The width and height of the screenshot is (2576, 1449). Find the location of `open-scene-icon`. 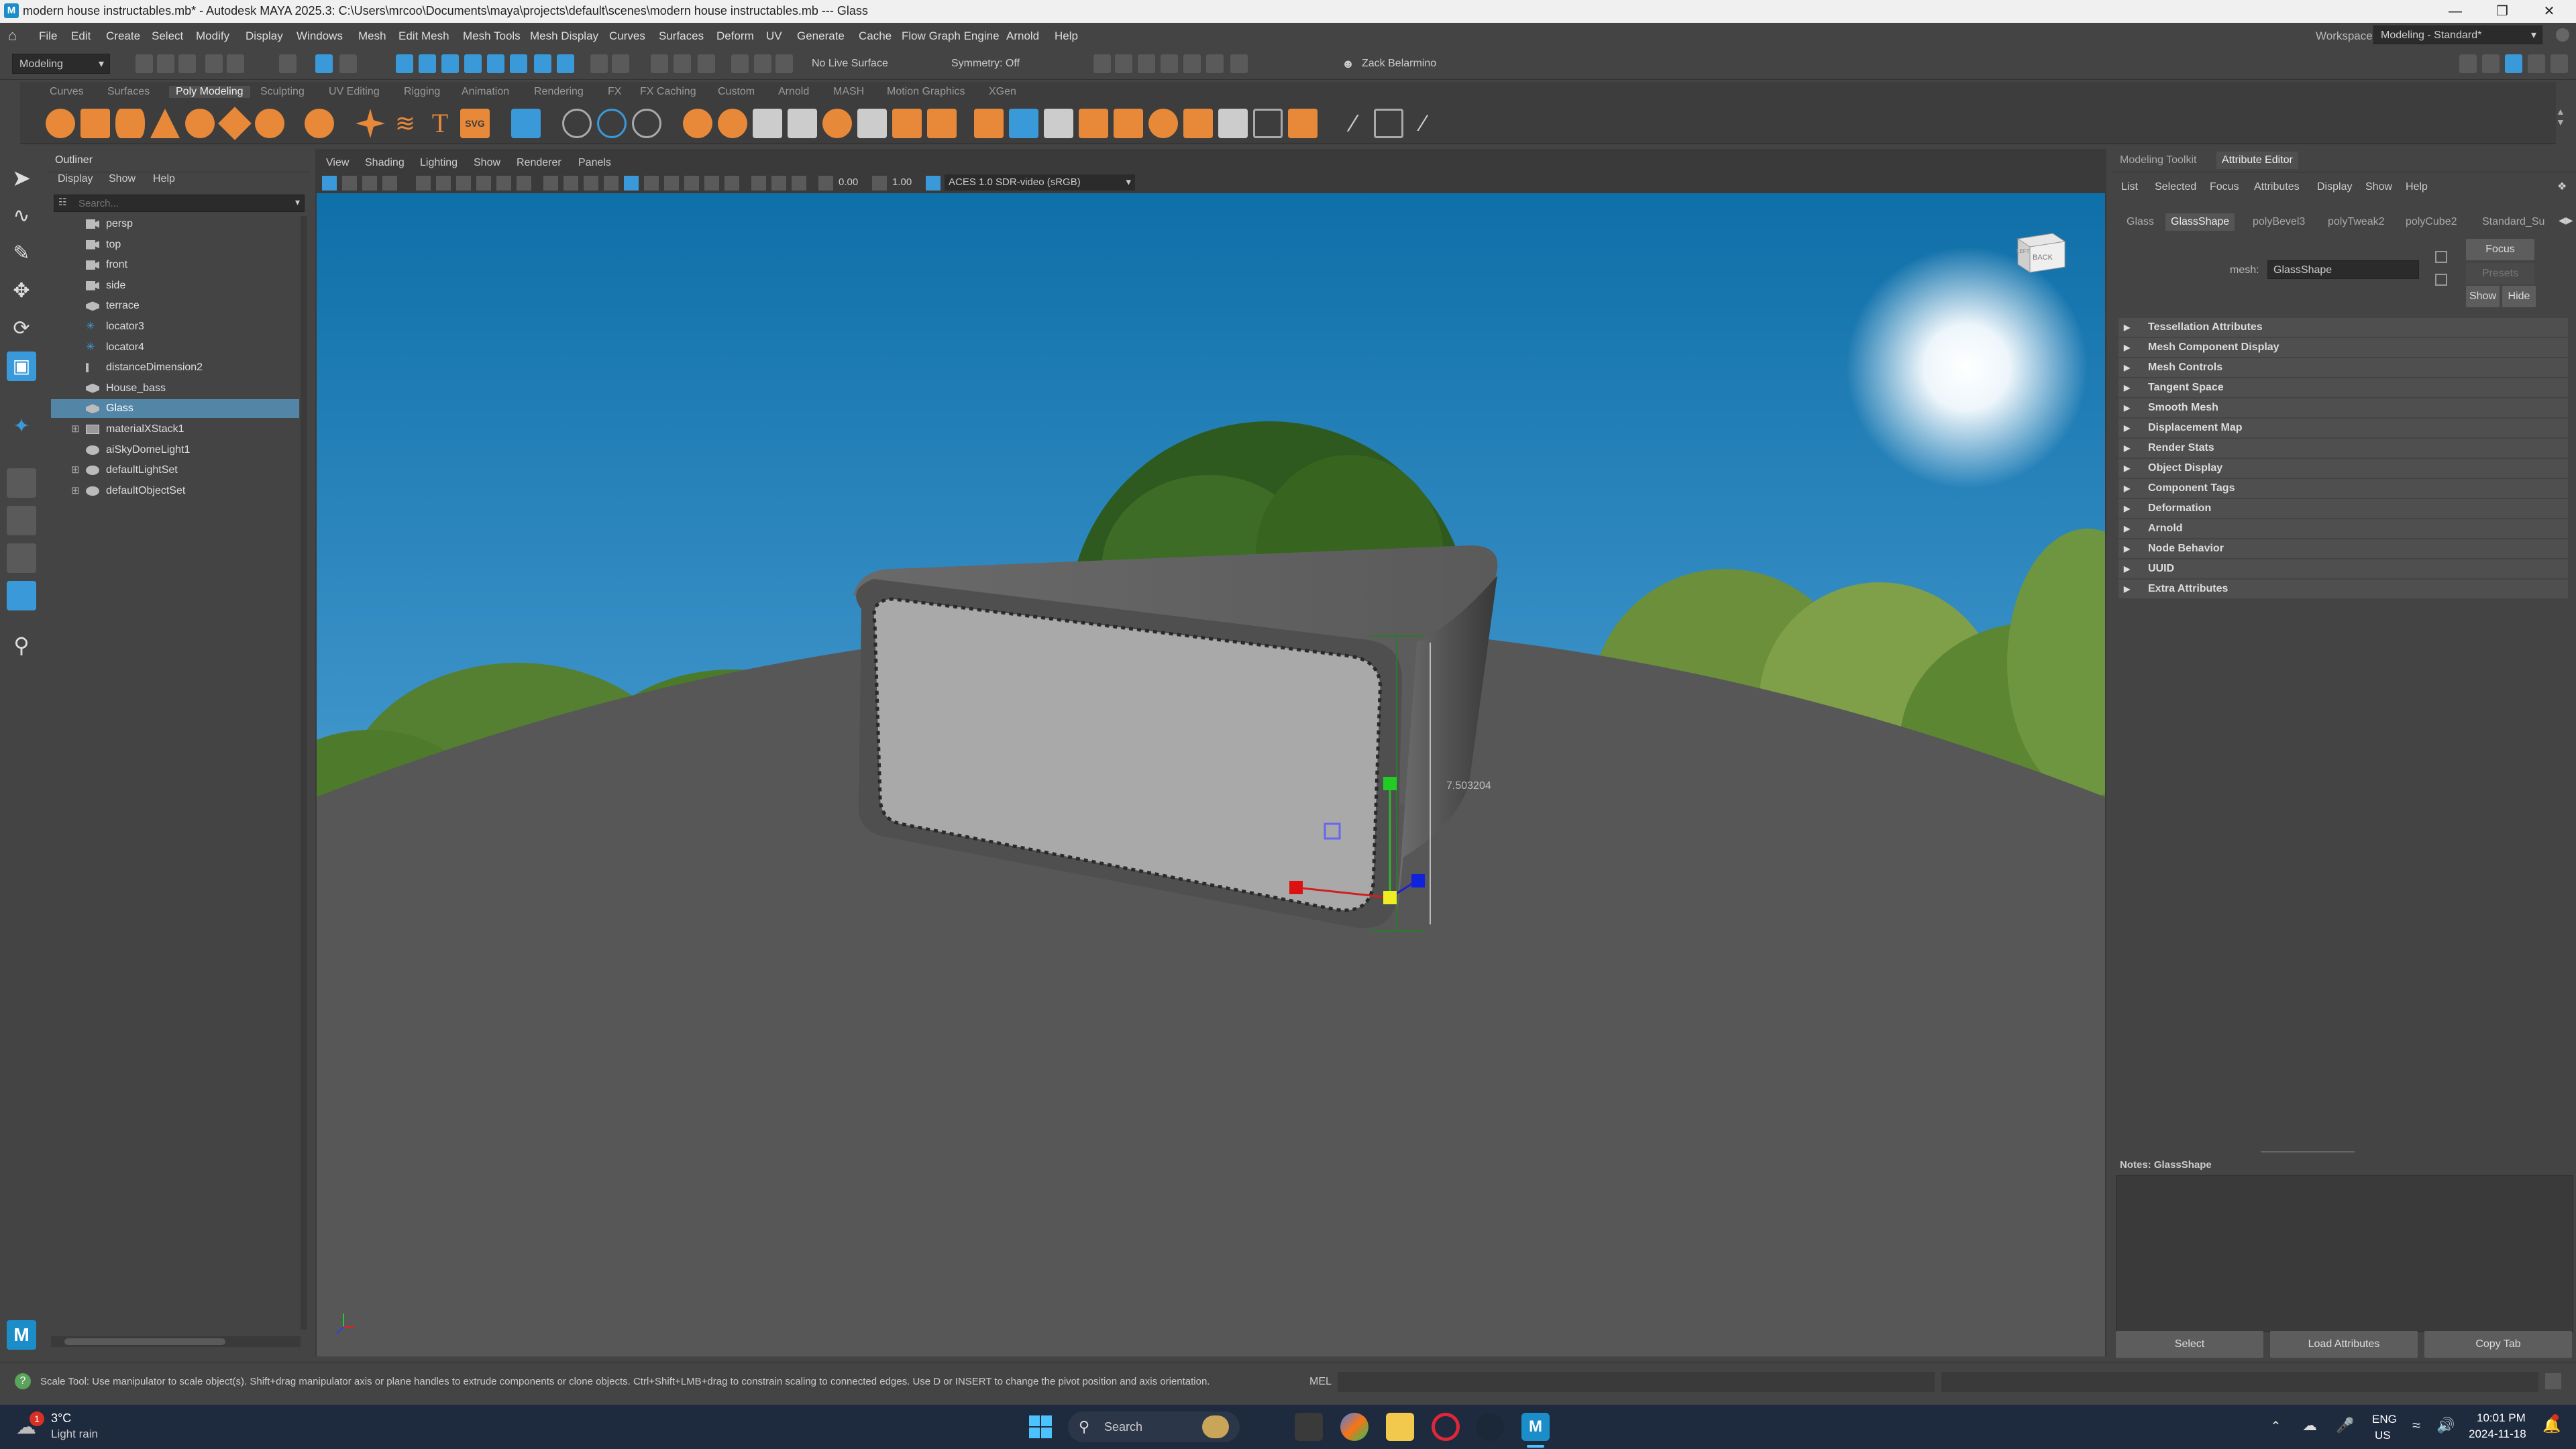

open-scene-icon is located at coordinates (165, 63).